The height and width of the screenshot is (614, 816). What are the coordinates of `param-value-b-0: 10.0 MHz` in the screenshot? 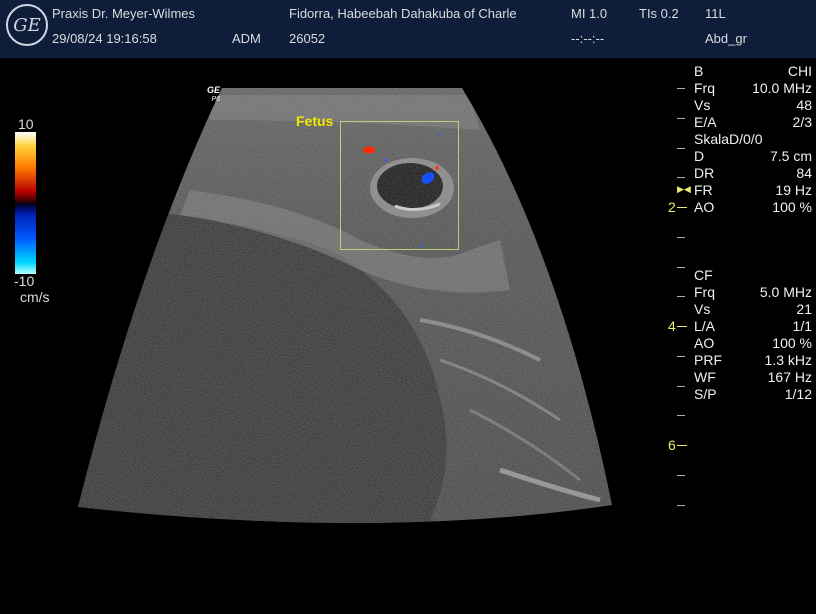 It's located at (782, 88).